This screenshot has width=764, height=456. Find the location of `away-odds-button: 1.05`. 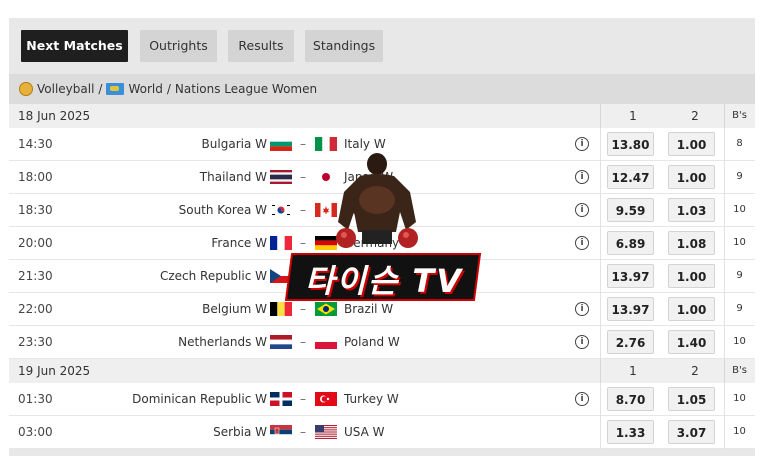

away-odds-button: 1.05 is located at coordinates (691, 399).